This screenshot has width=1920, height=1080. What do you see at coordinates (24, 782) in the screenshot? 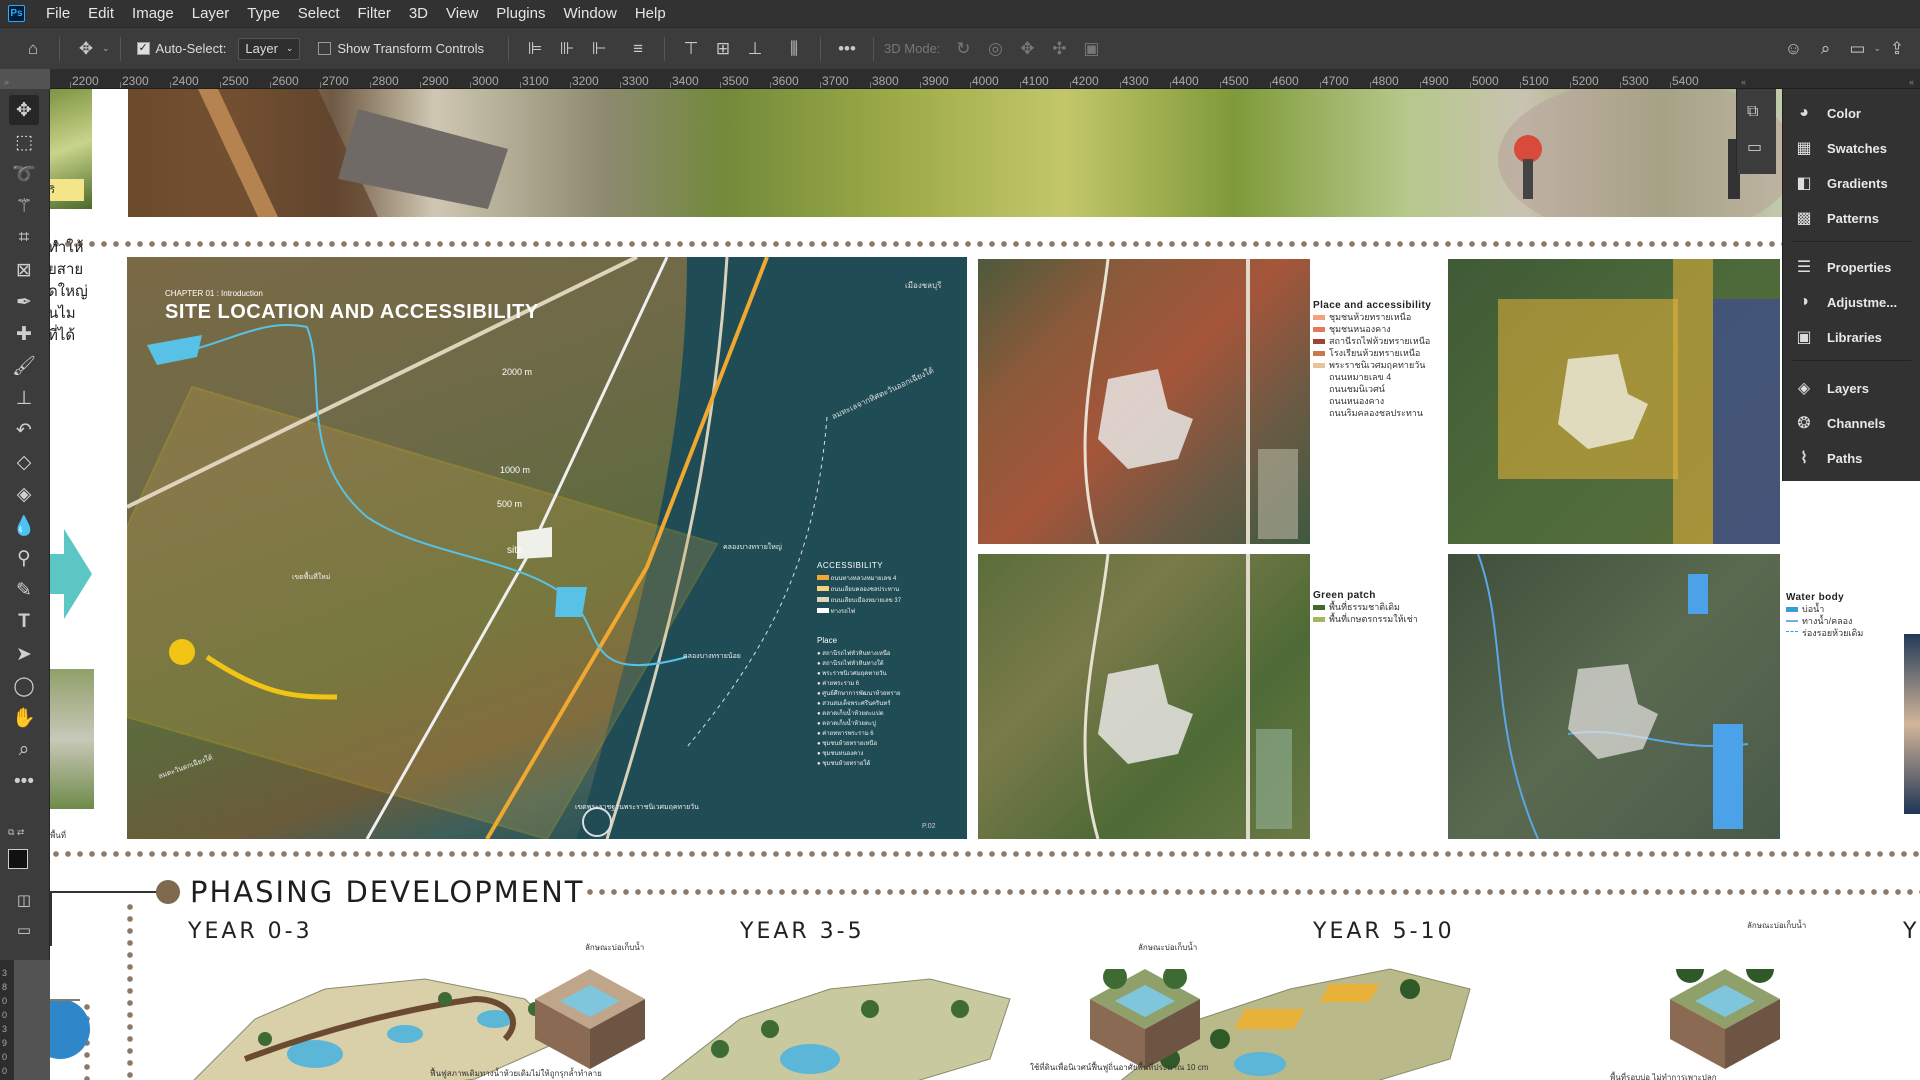
I see `more-tools-icon: •••` at bounding box center [24, 782].